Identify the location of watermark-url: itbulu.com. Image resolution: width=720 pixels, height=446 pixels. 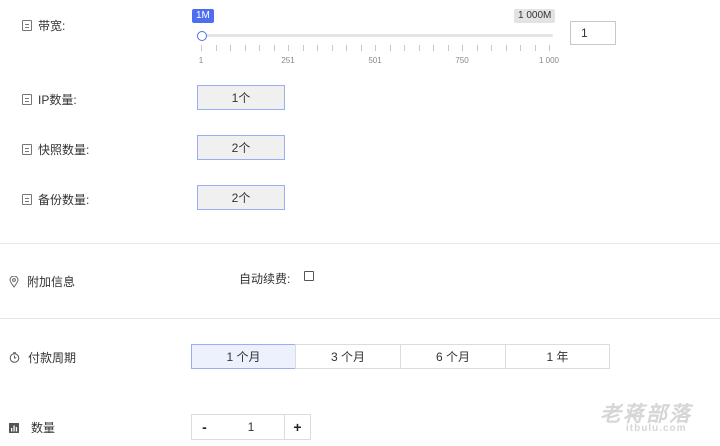
(656, 428).